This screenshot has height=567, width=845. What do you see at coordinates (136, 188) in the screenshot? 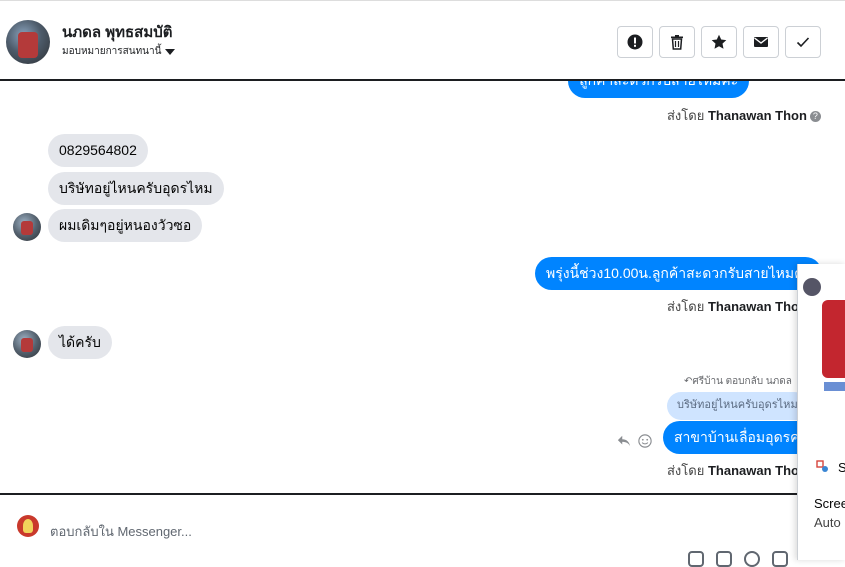
I see `message-incoming: บริษัทอยู่ไหนครับอุดรไหม` at bounding box center [136, 188].